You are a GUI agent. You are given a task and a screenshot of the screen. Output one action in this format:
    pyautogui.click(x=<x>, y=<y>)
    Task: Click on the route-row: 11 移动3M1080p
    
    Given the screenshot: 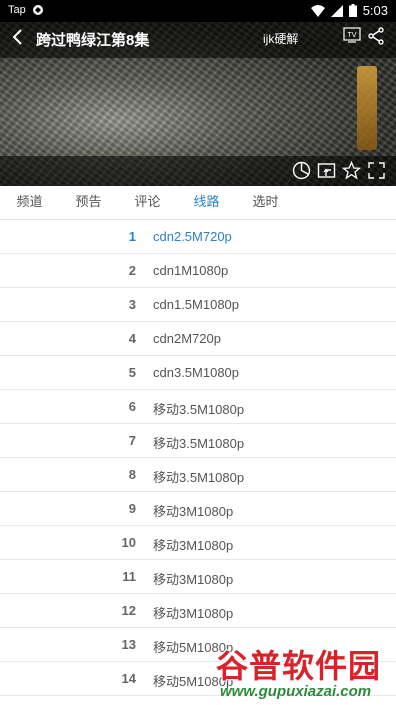 What is the action you would take?
    pyautogui.click(x=198, y=577)
    